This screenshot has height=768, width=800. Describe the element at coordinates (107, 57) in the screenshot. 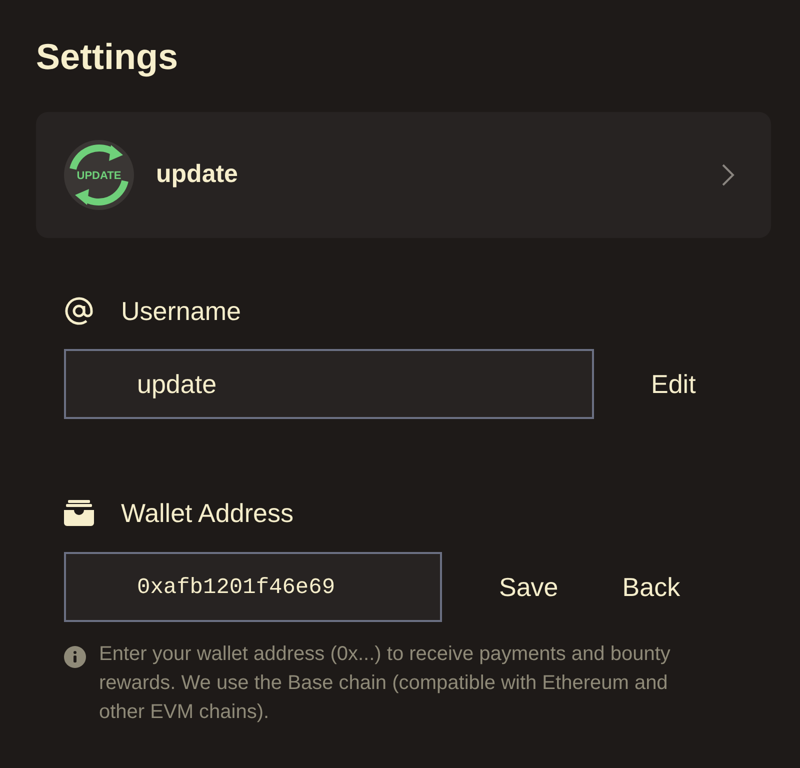

I see `page-title: Settings` at that location.